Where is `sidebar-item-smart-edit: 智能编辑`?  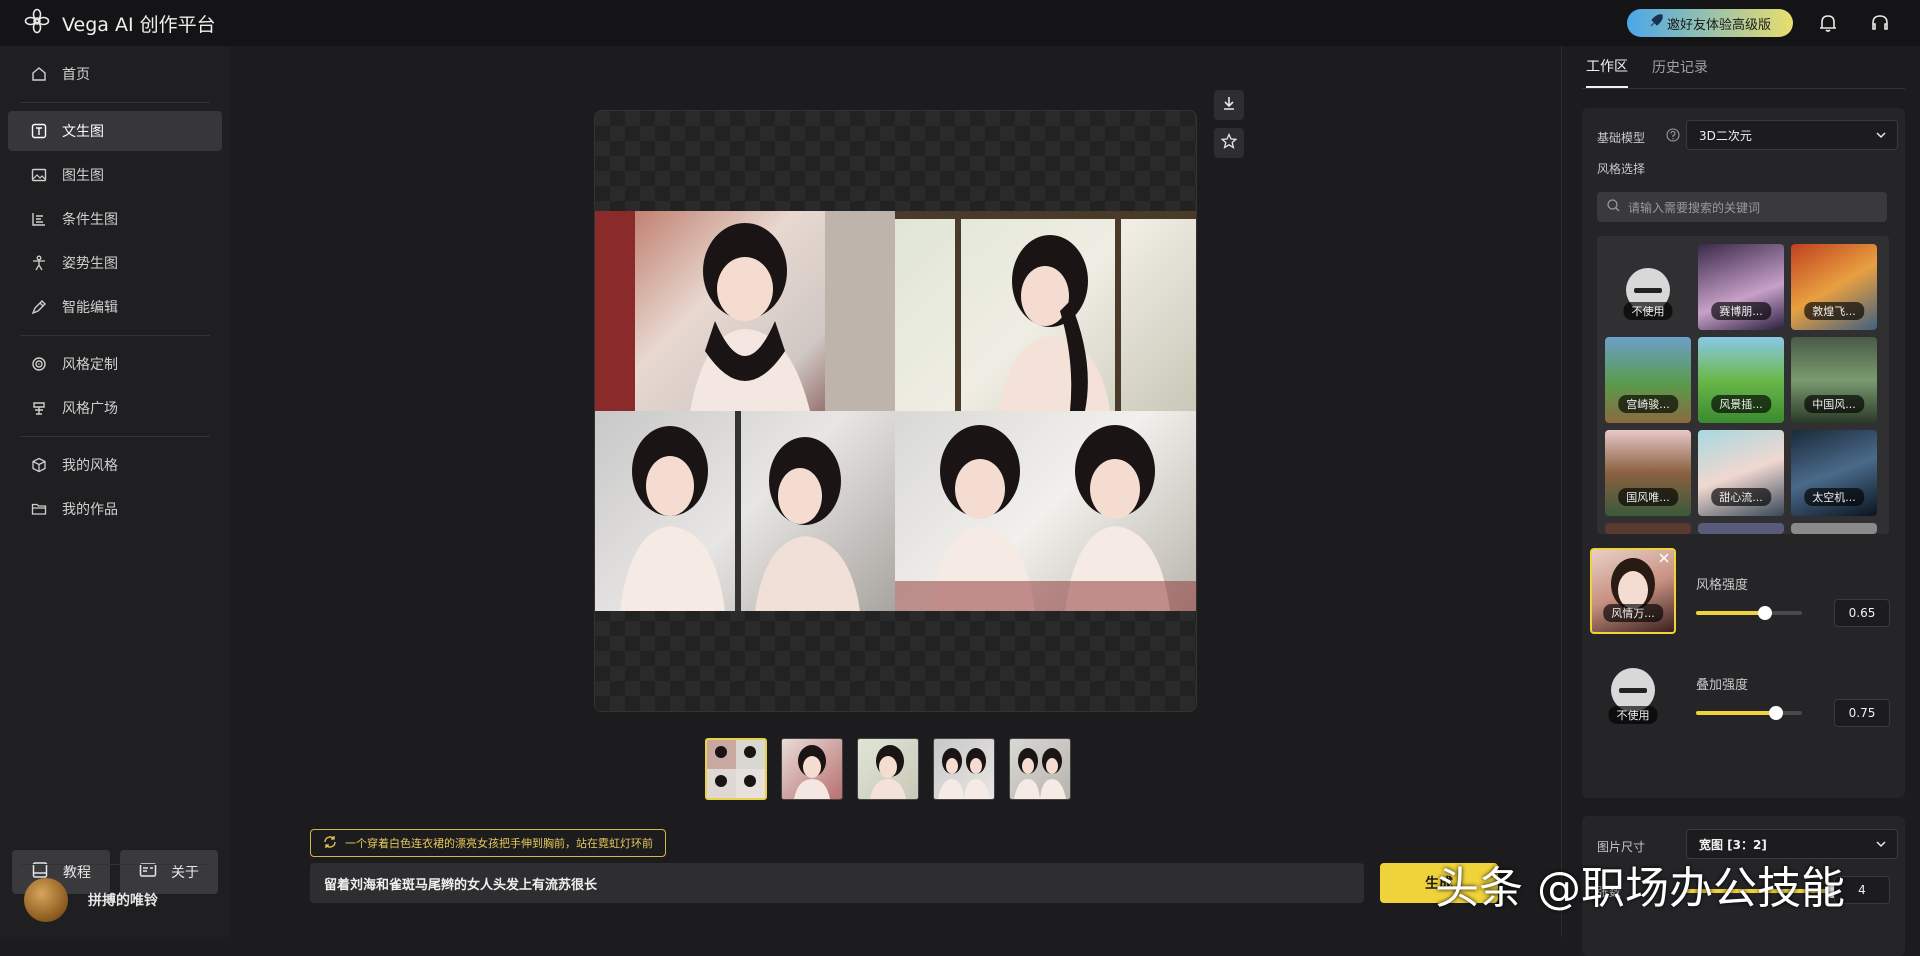
sidebar-item-smart-edit: 智能编辑 is located at coordinates (115, 307).